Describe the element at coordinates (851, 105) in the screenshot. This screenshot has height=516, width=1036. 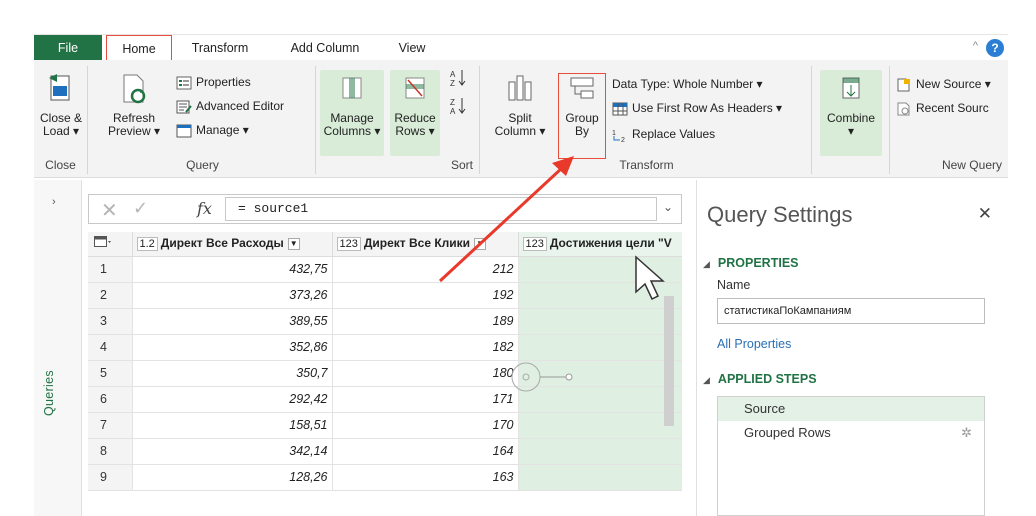
I see `combine-button: Combine ▾` at that location.